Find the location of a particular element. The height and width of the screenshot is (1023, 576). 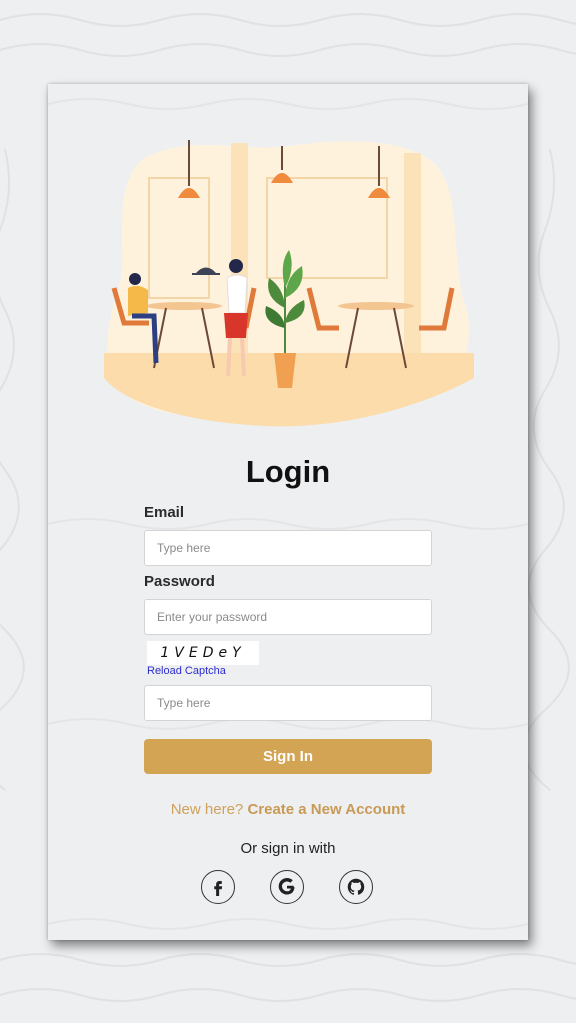

sign-in-button: Sign In is located at coordinates (288, 756).